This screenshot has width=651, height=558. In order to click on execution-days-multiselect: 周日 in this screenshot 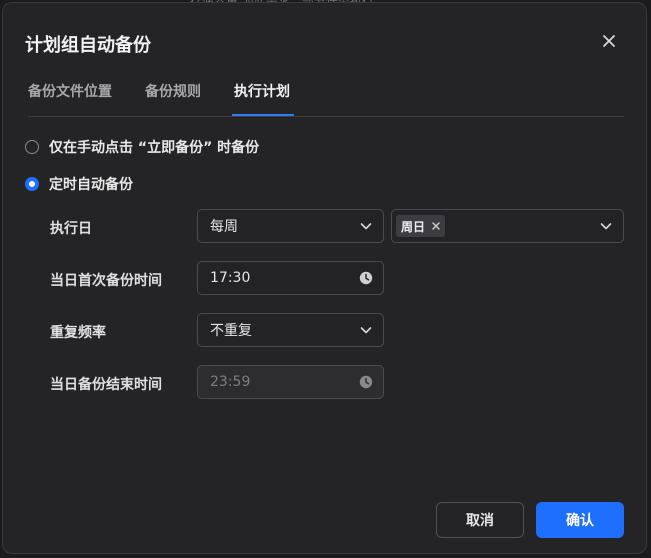, I will do `click(507, 226)`.